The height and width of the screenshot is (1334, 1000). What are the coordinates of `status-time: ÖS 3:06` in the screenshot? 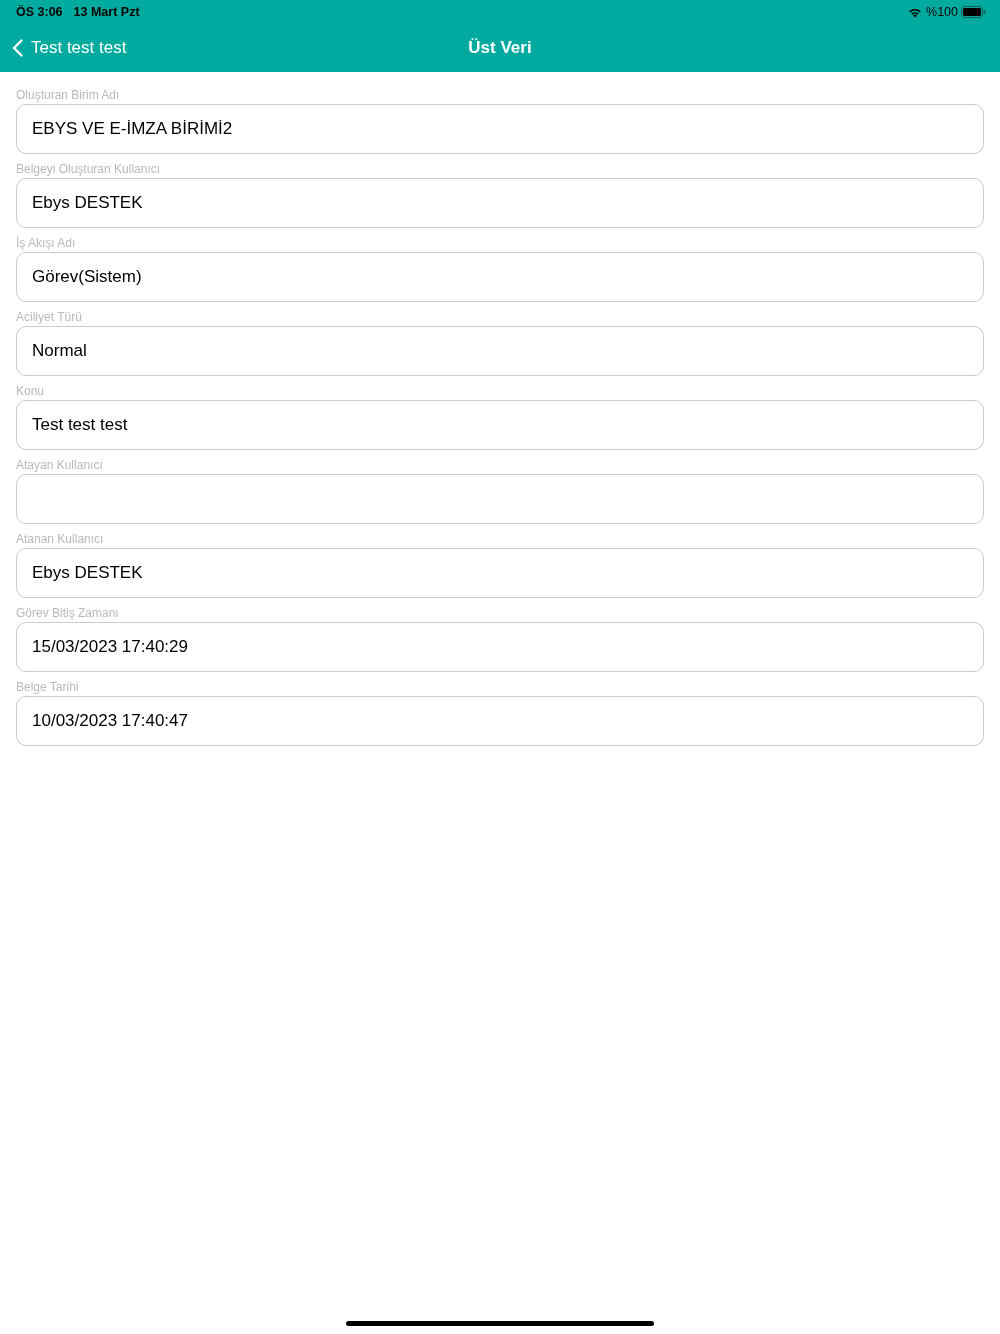 It's located at (39, 12).